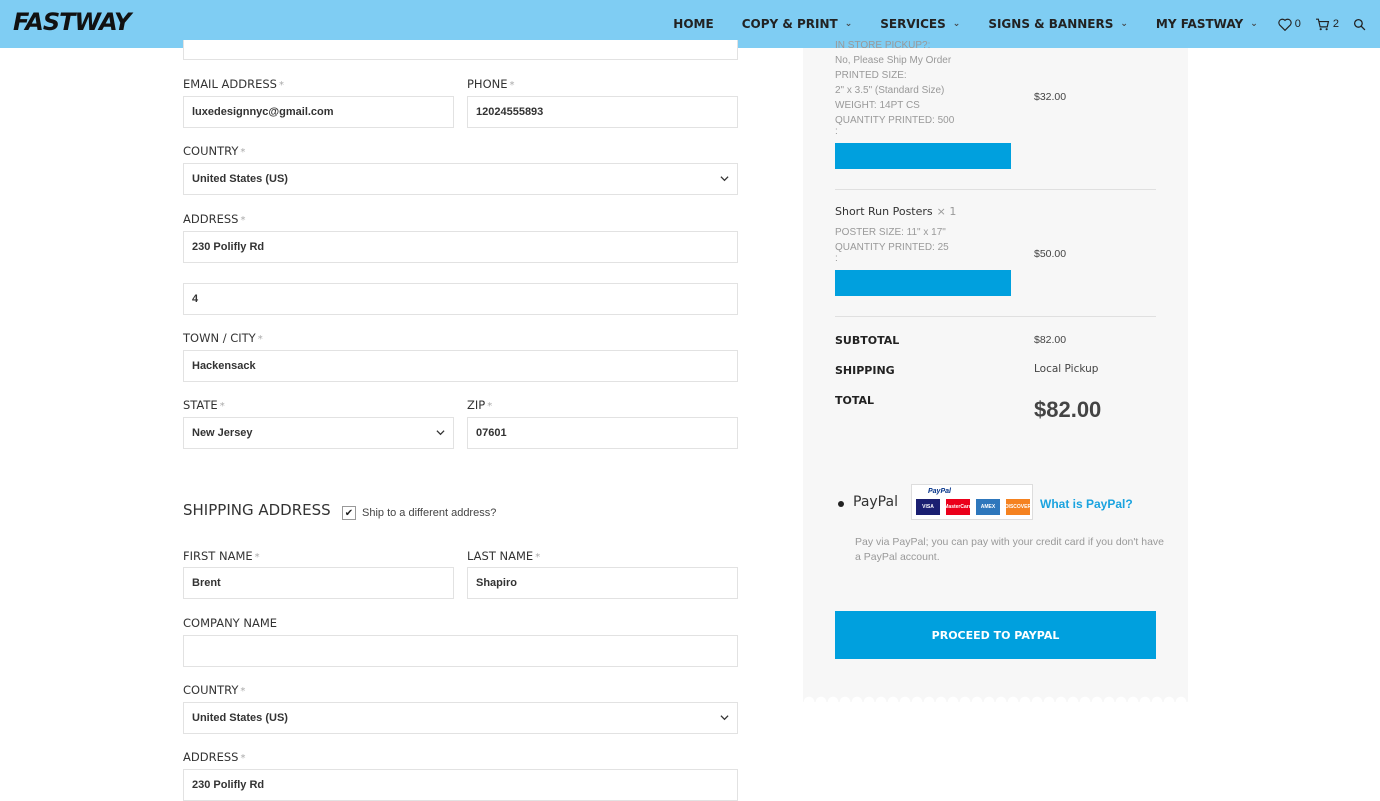  What do you see at coordinates (214, 690) in the screenshot?
I see `shipping-country-label: COUNTRY *` at bounding box center [214, 690].